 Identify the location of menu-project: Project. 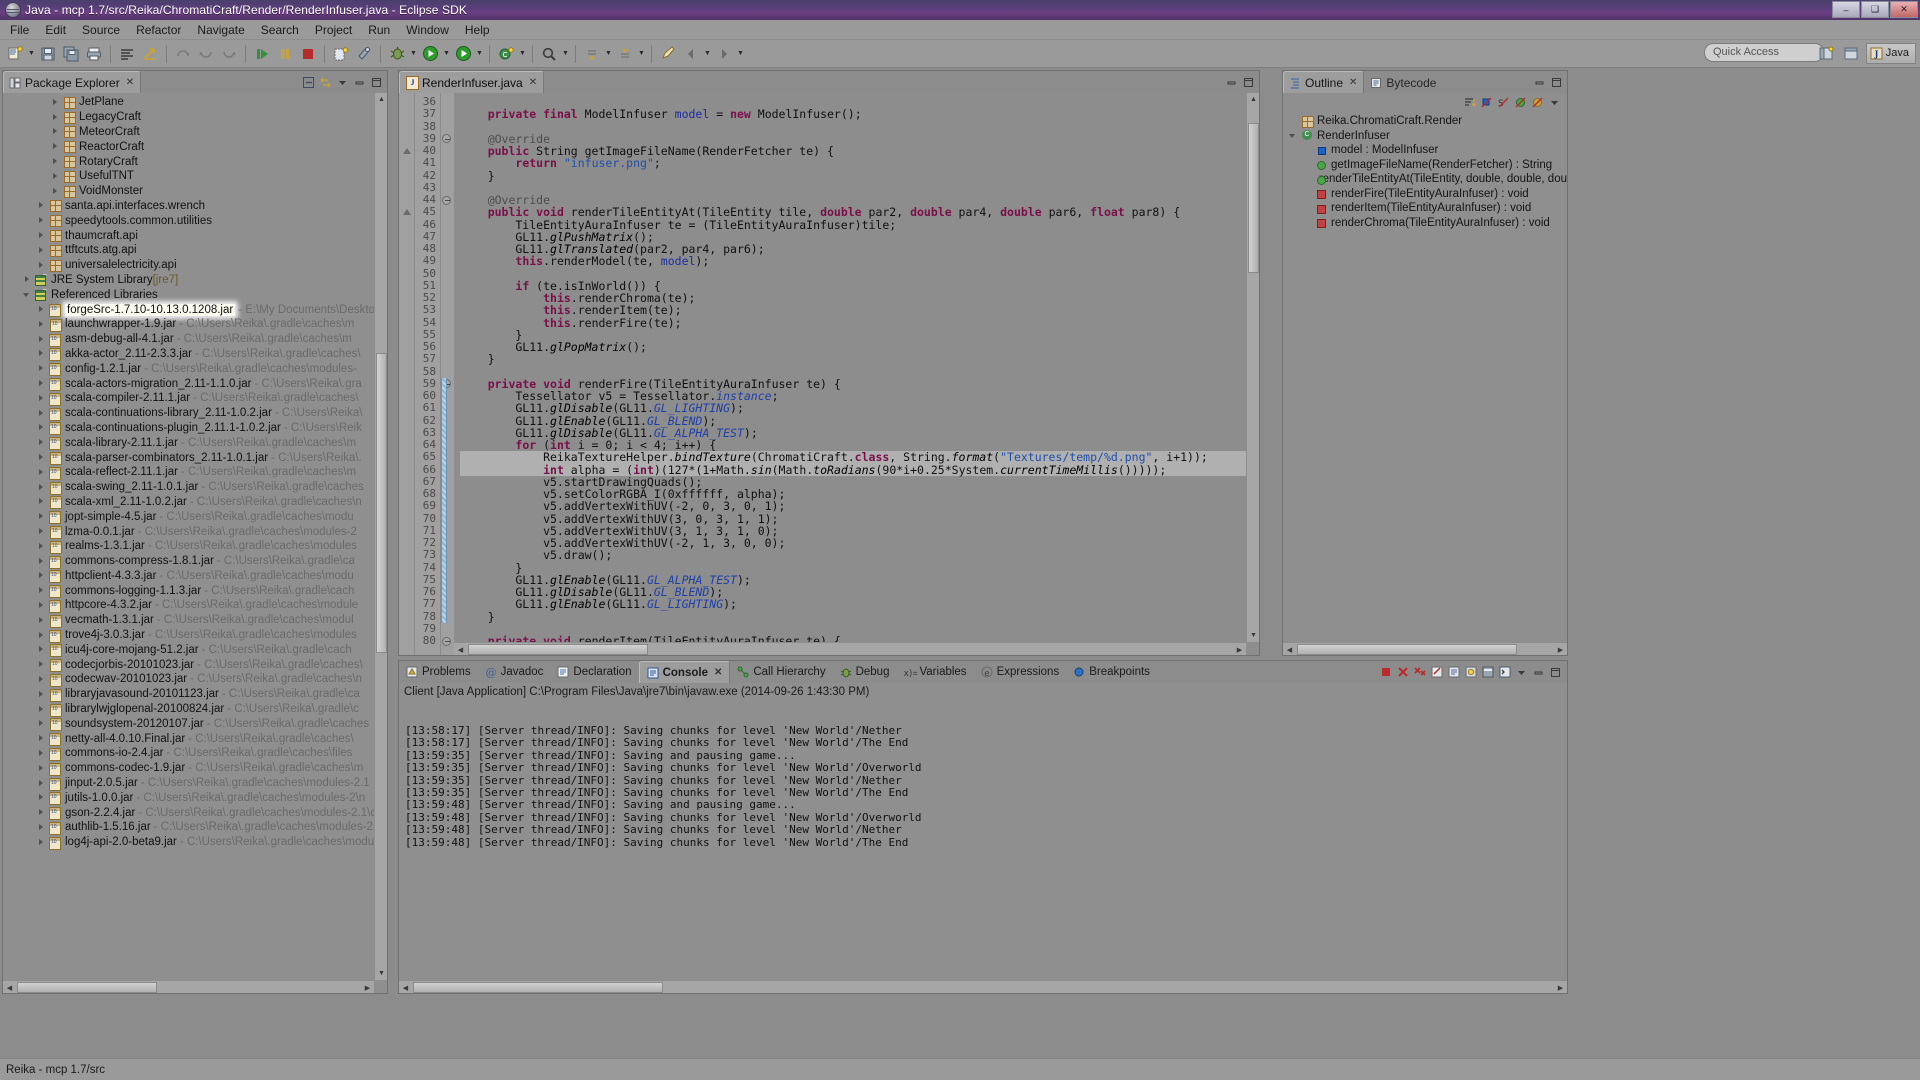
(333, 30).